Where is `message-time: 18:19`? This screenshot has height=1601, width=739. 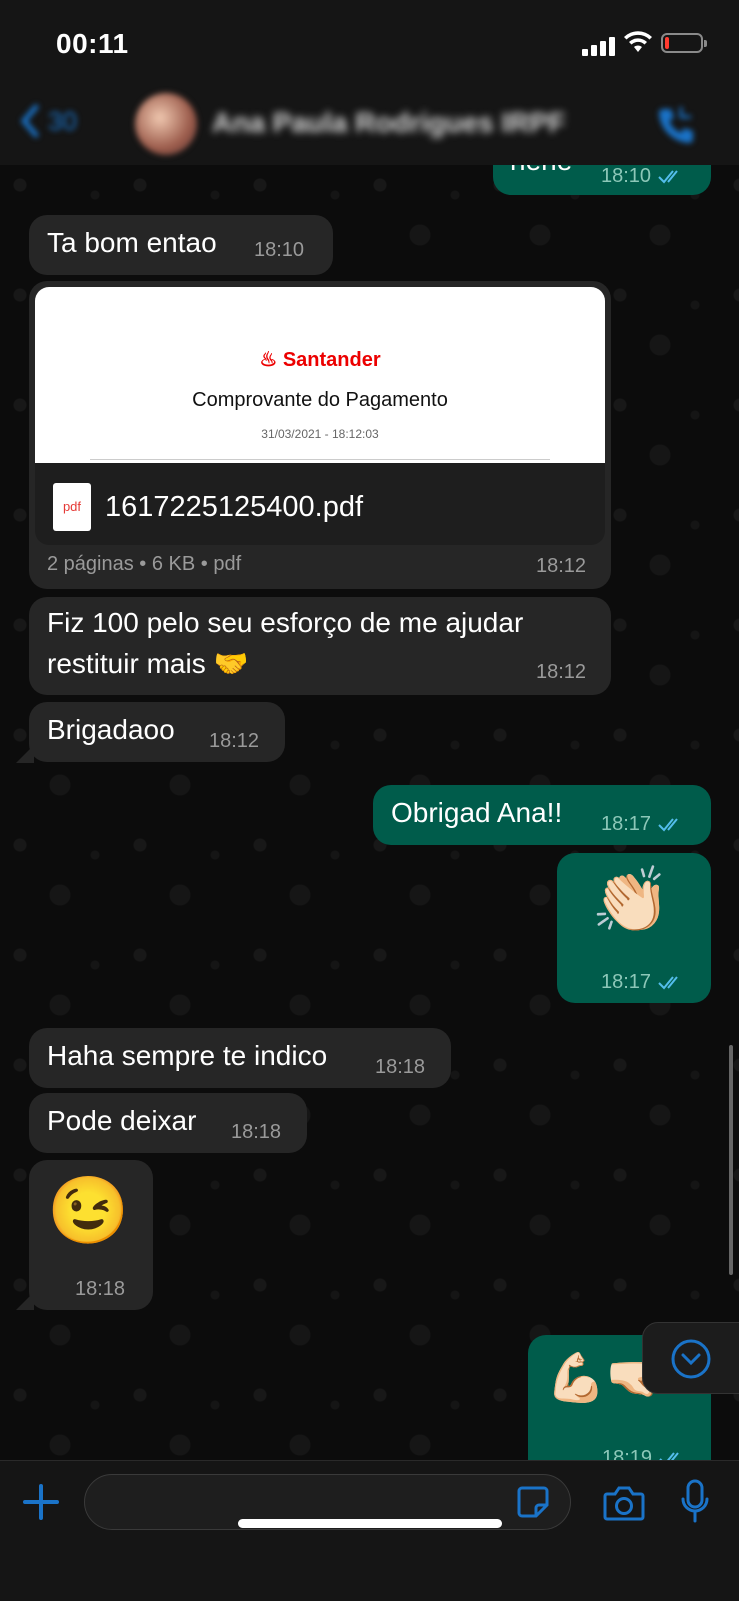 message-time: 18:19 is located at coordinates (627, 1453).